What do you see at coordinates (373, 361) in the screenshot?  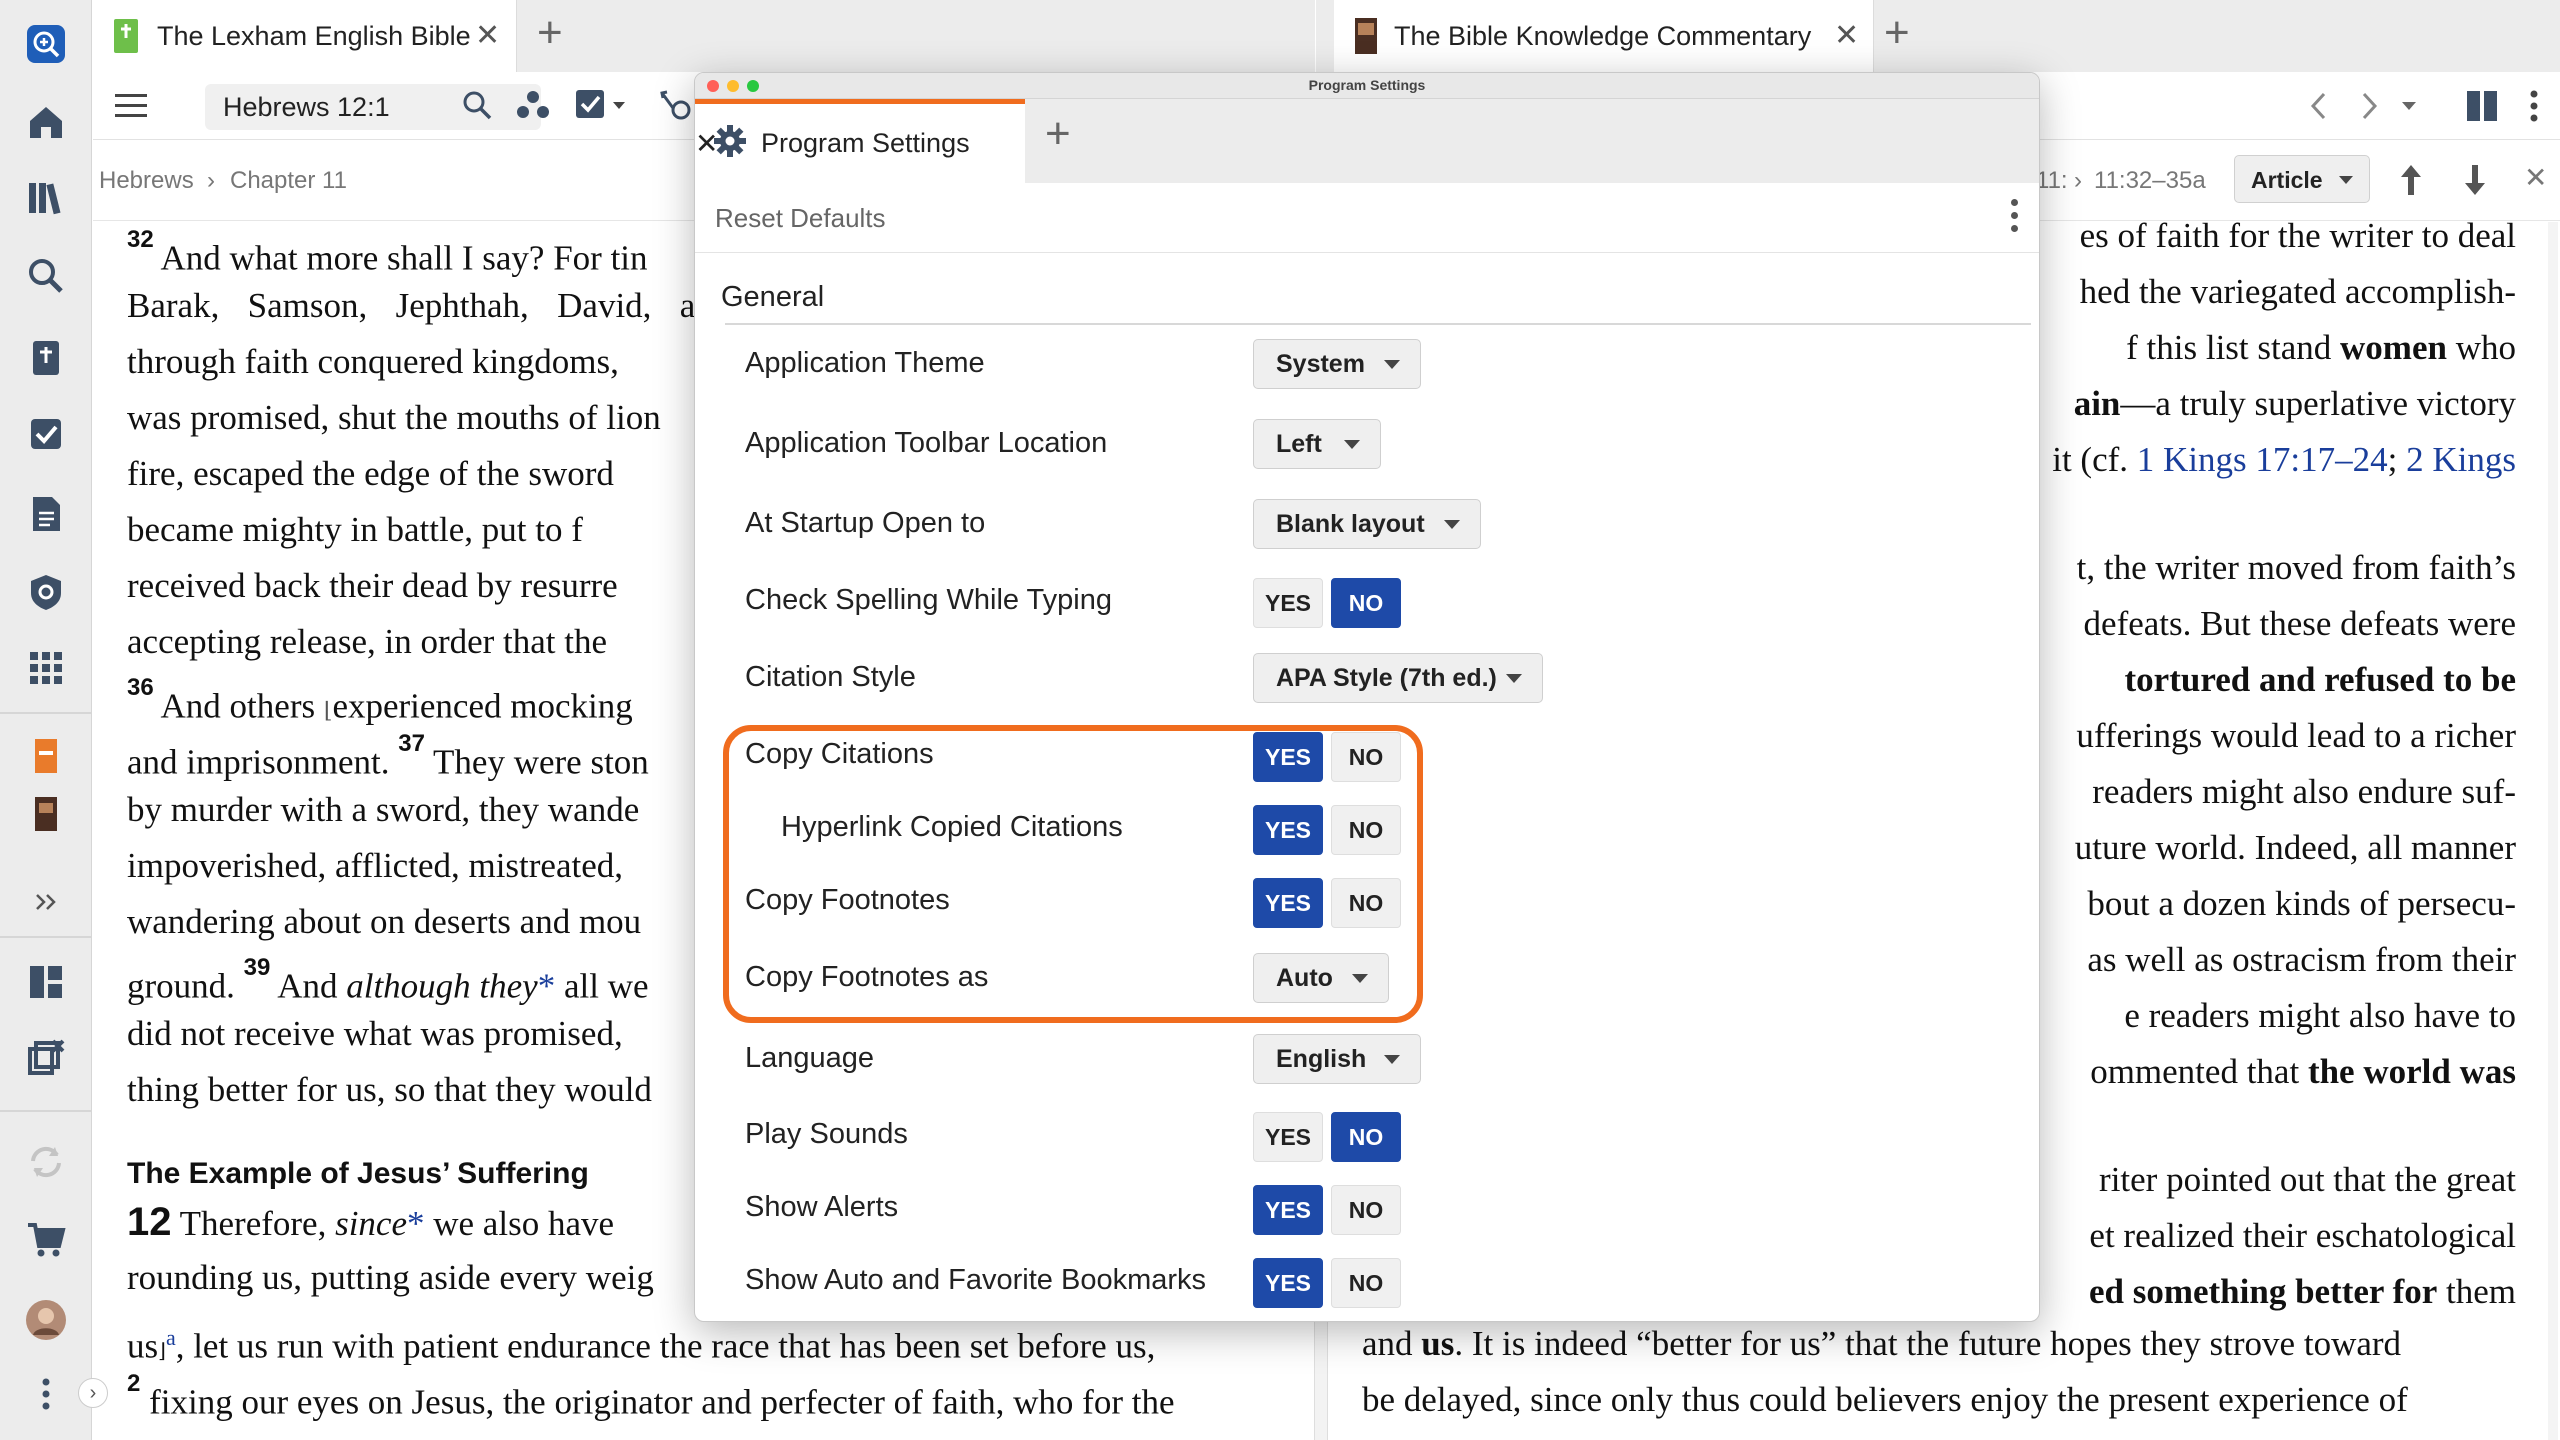 I see `verse-text: through faith conquered kingdoms,` at bounding box center [373, 361].